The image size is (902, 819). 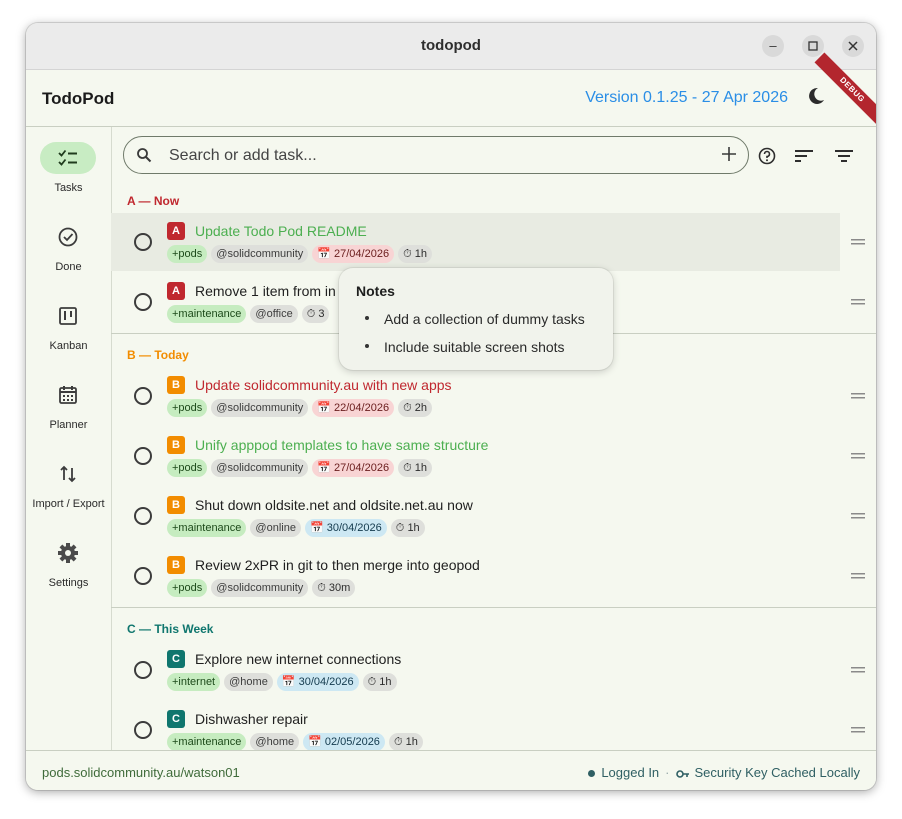 I want to click on duration-chip: ⏱ 1h, so click(x=405, y=741).